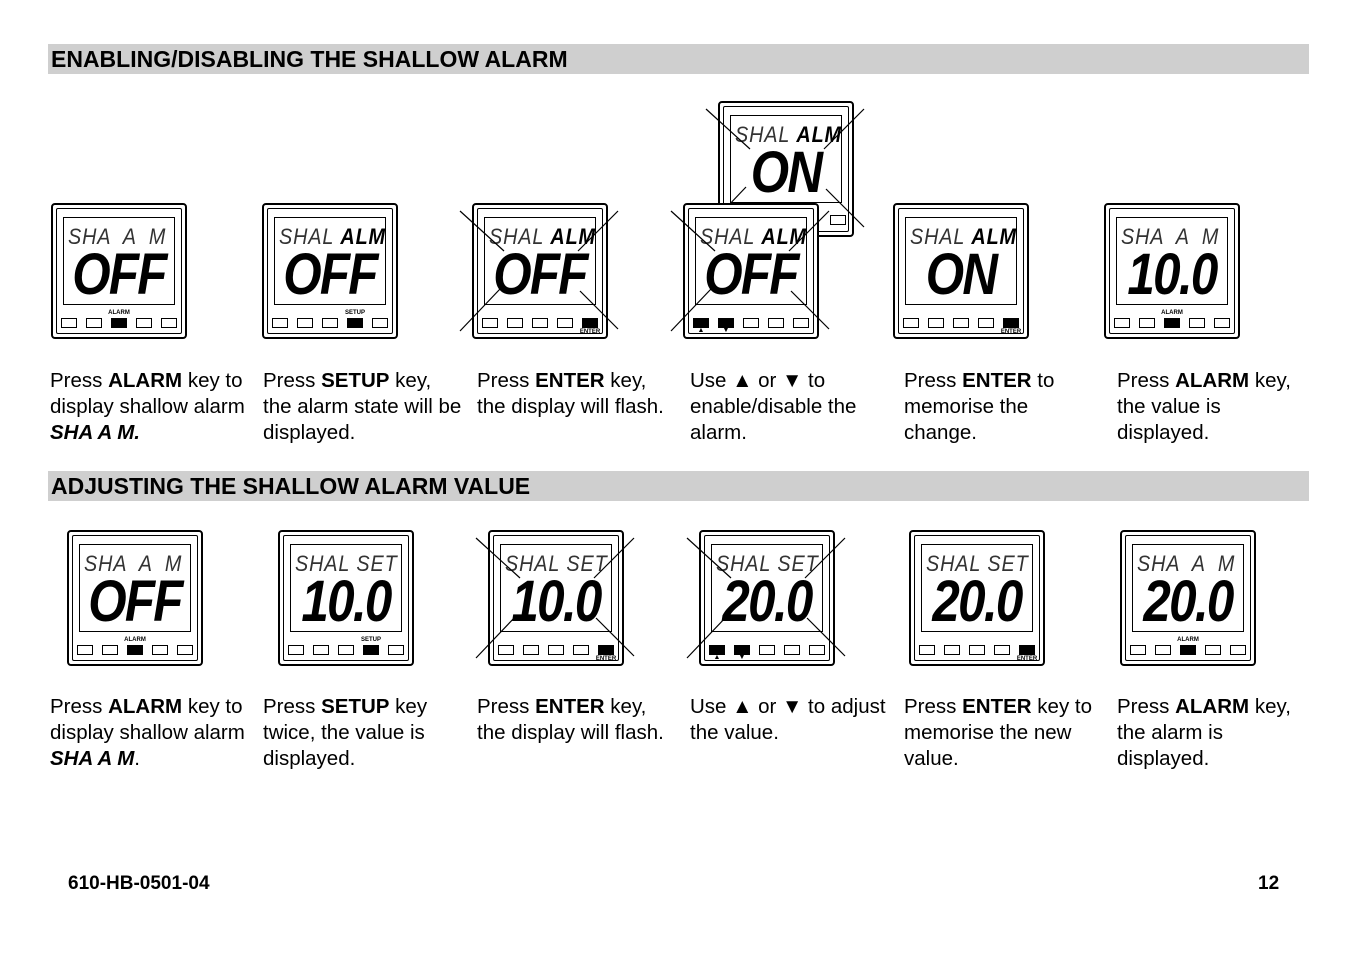 The height and width of the screenshot is (954, 1351). What do you see at coordinates (137, 758) in the screenshot?
I see `caption-text: .` at bounding box center [137, 758].